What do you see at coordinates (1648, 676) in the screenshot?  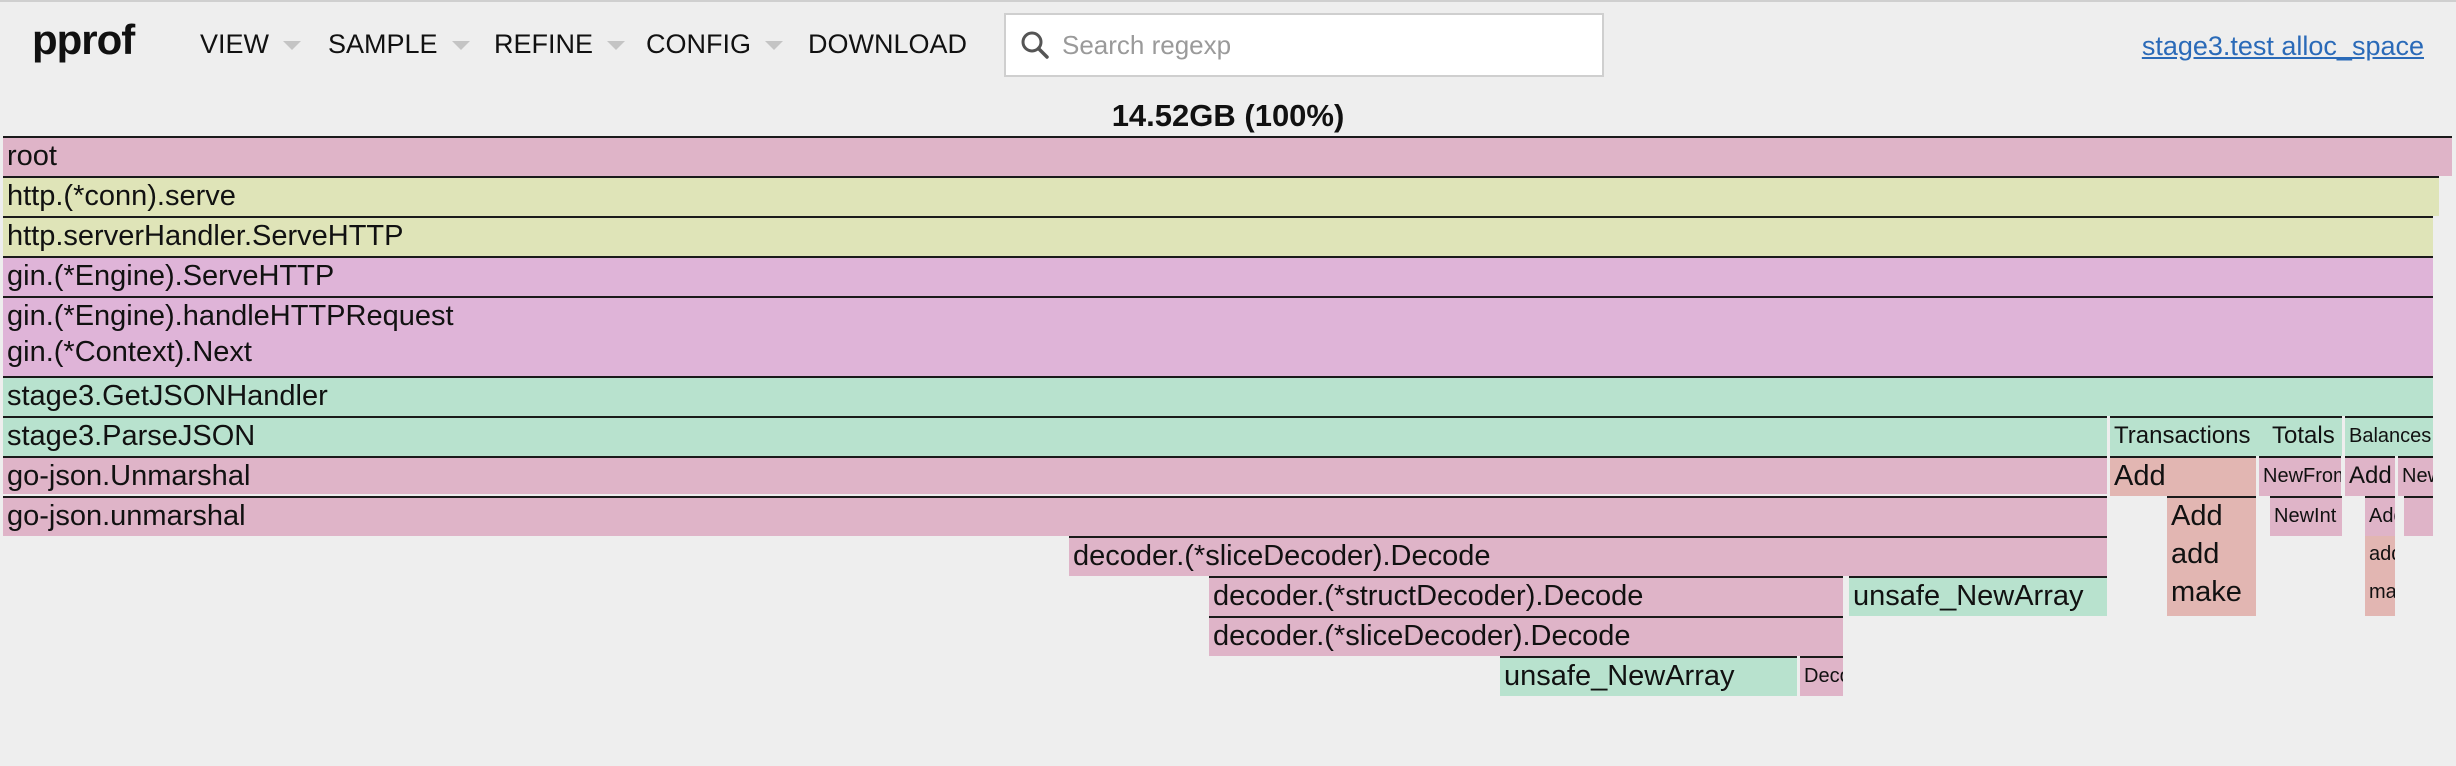 I see `frame-unsafe-new-array-2: unsafe_NewArray` at bounding box center [1648, 676].